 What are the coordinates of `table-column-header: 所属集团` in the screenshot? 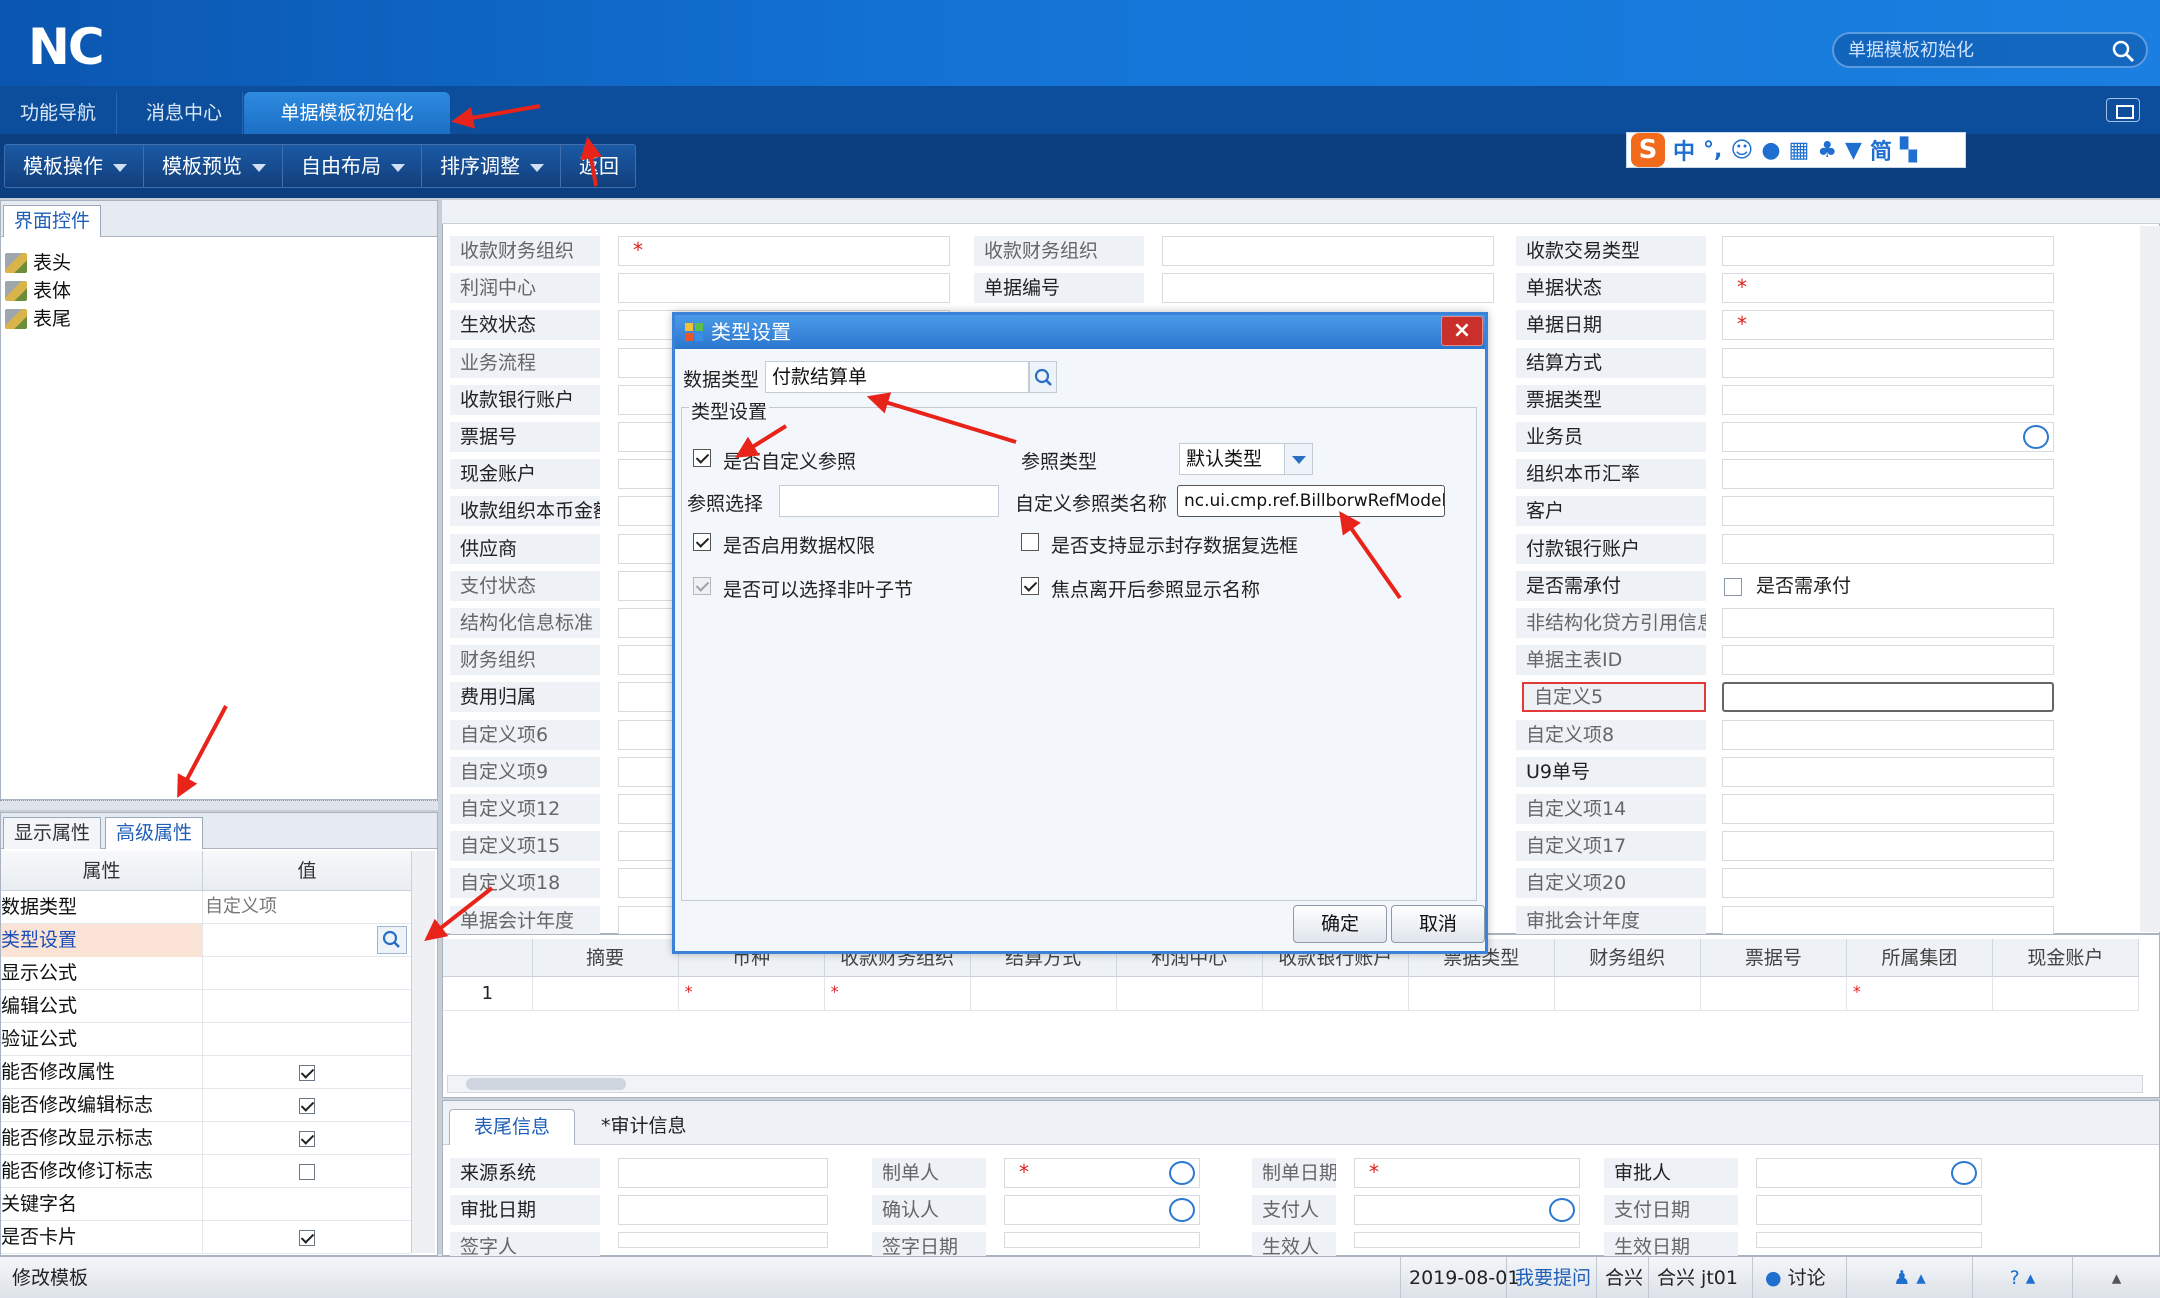 It's located at (1920, 958).